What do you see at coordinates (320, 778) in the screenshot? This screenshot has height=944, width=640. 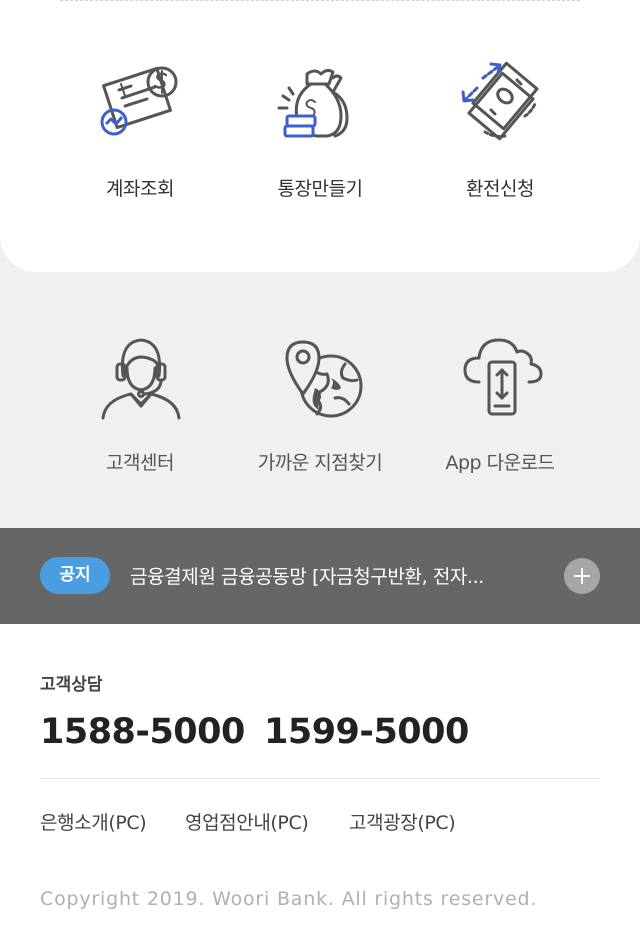 I see `footer-divider` at bounding box center [320, 778].